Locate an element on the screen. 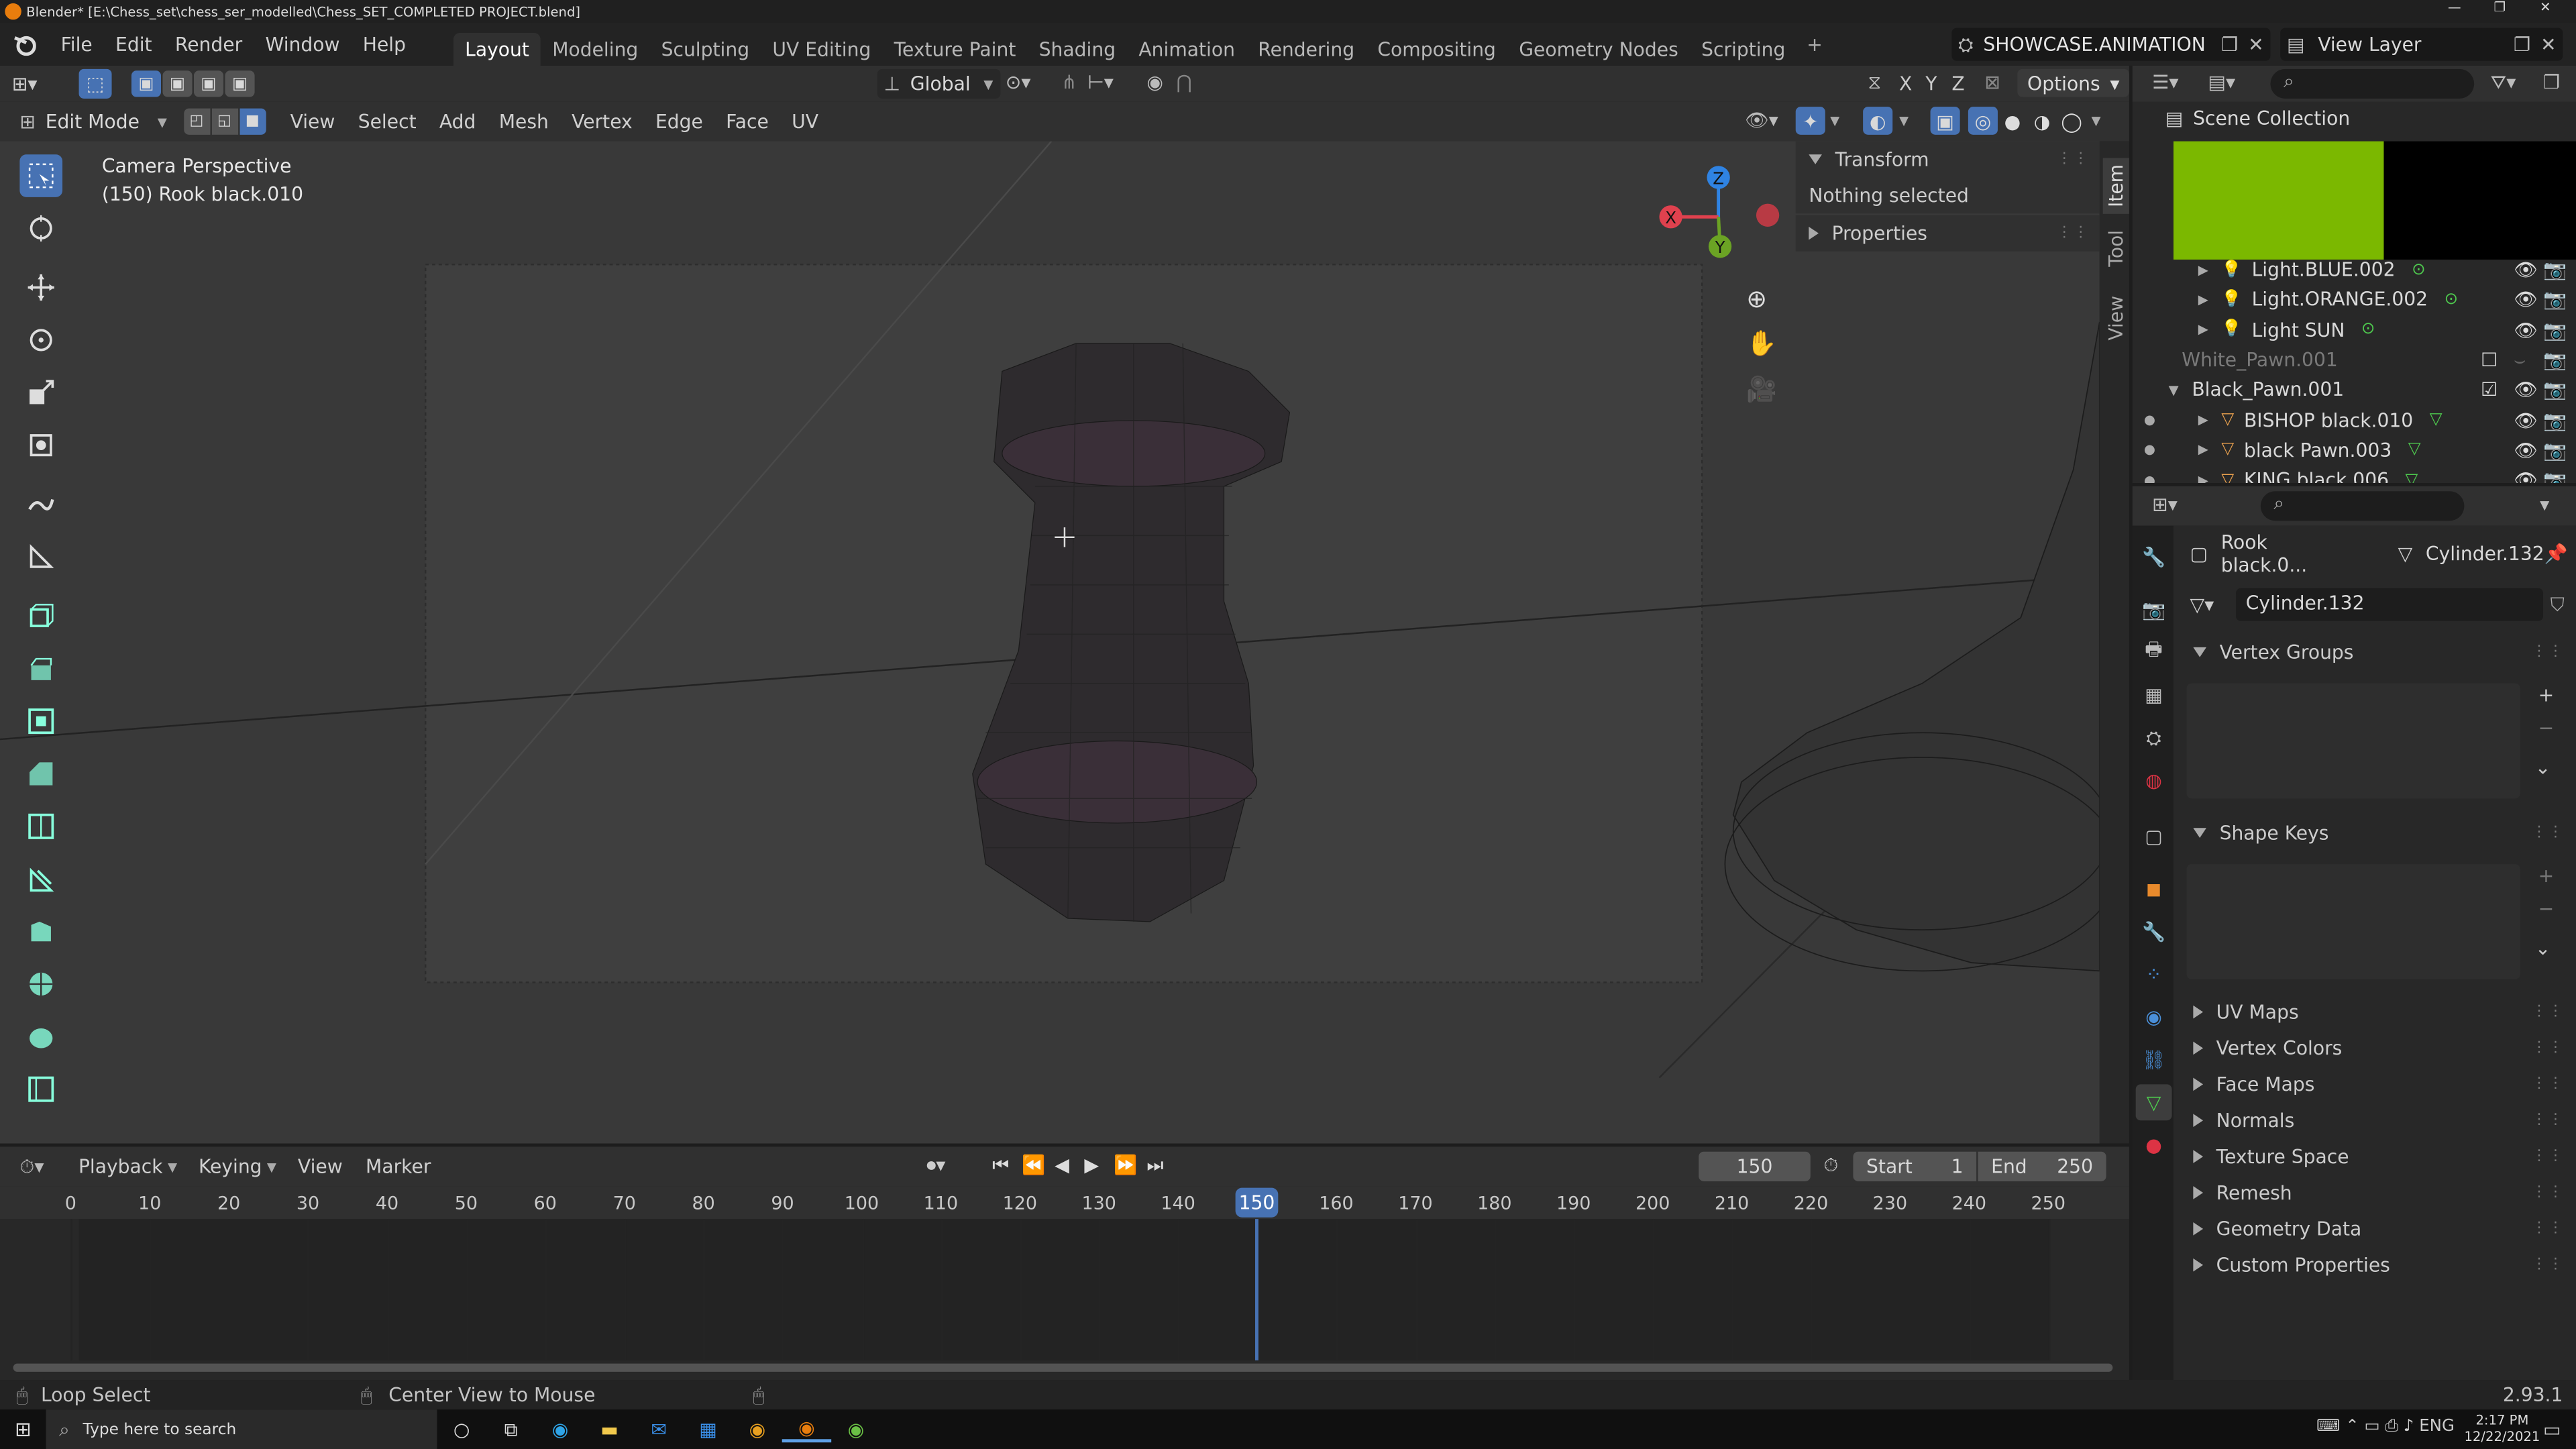 Image resolution: width=2576 pixels, height=1449 pixels. mirror-y-toggle: Y is located at coordinates (1931, 83).